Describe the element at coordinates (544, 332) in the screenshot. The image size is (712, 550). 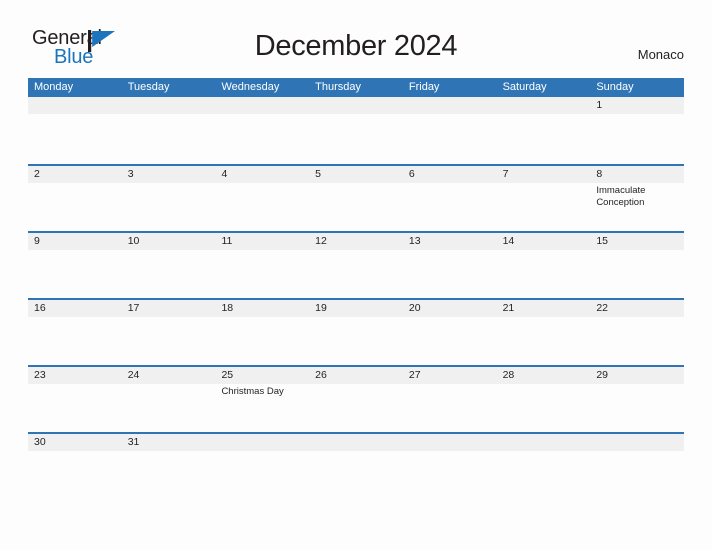
I see `day-cell: 21` at that location.